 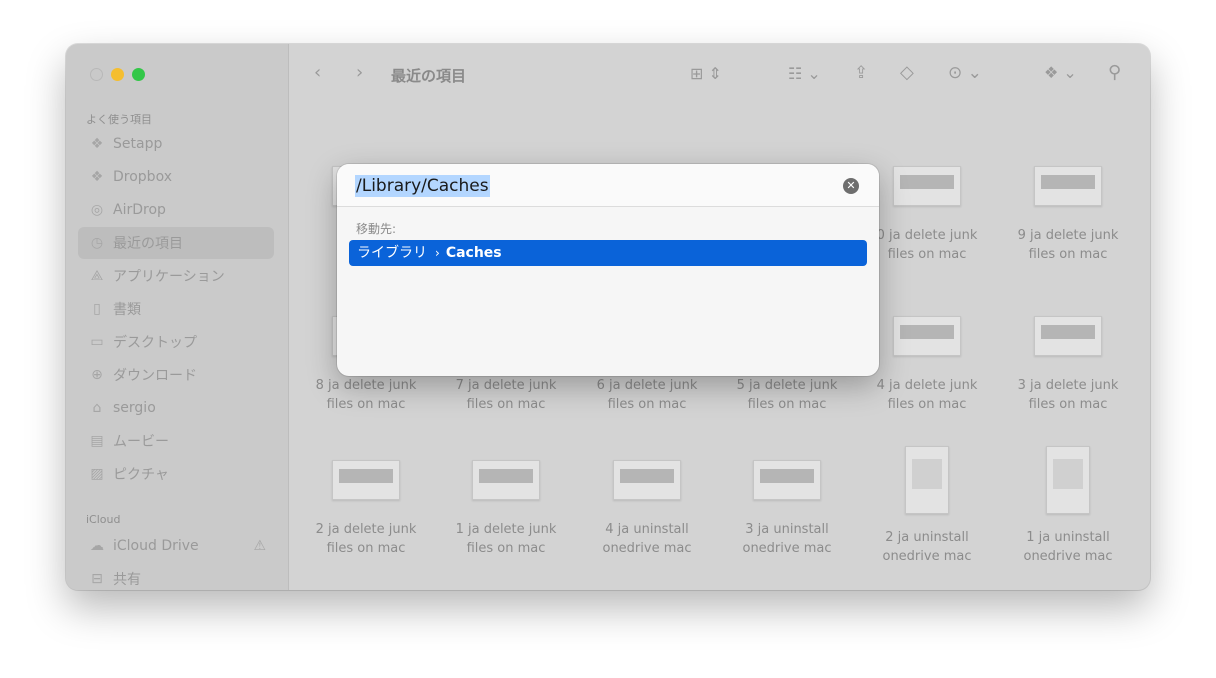 I want to click on file-name: 1 ja uninstall onedrive mac, so click(x=1068, y=547).